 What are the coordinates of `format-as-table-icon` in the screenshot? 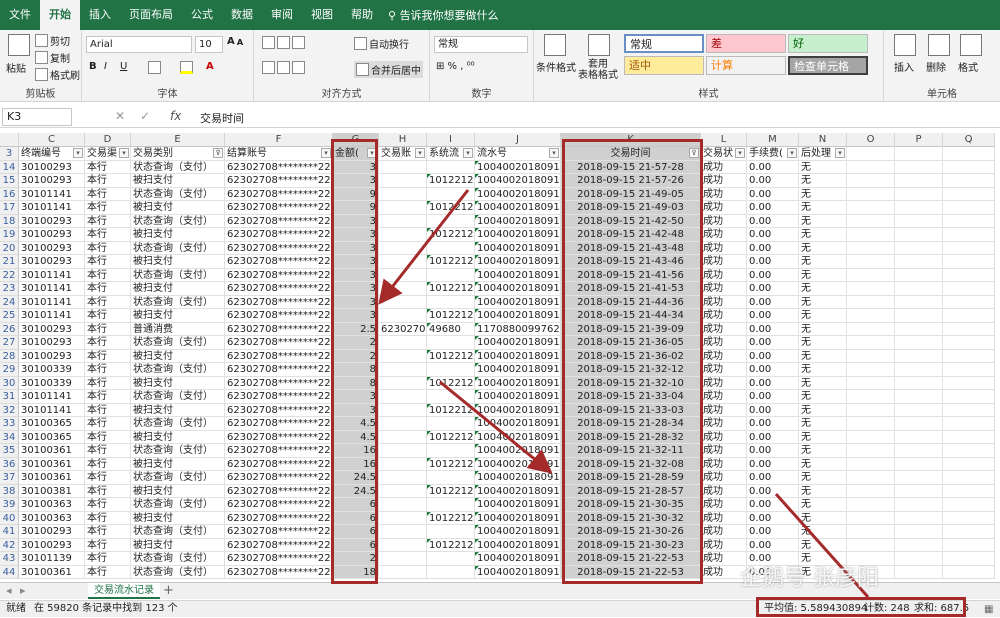 It's located at (599, 45).